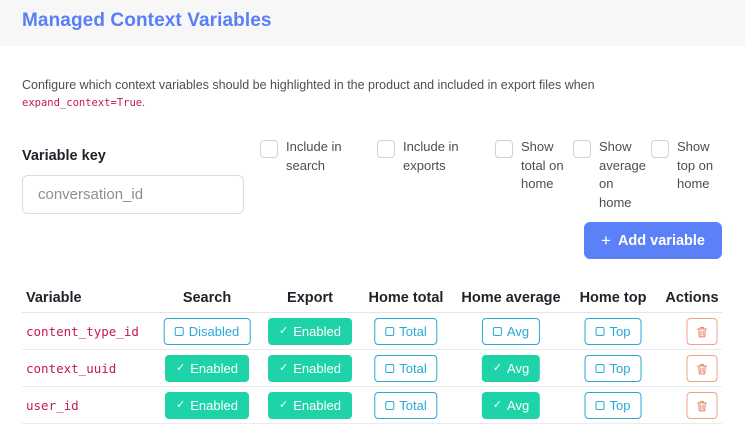 Image resolution: width=745 pixels, height=435 pixels. Describe the element at coordinates (431, 156) in the screenshot. I see `include-in-exports-label: Include in exports` at that location.